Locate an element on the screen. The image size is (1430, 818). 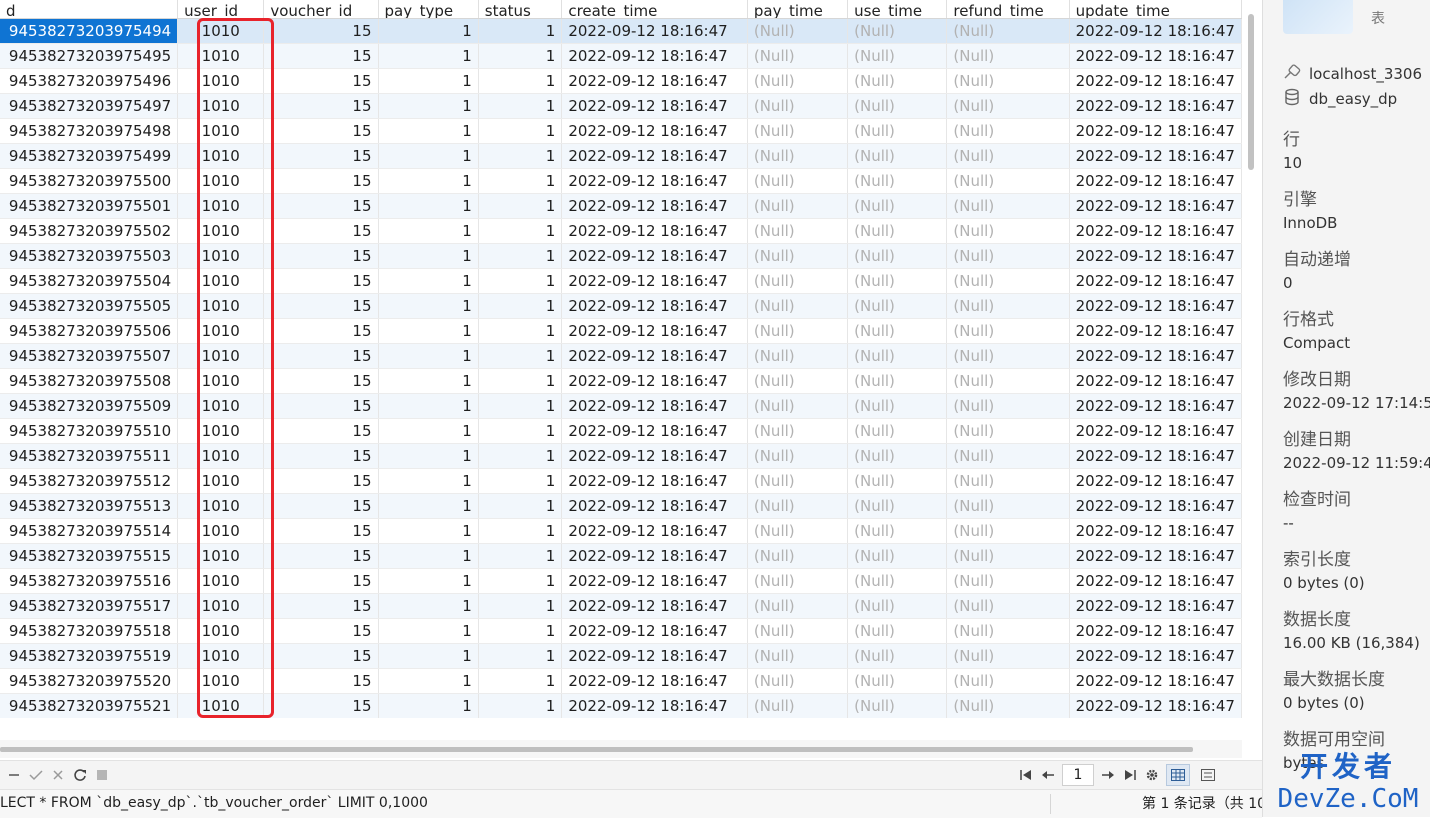
column-header-2: voucher_id is located at coordinates (321, 9).